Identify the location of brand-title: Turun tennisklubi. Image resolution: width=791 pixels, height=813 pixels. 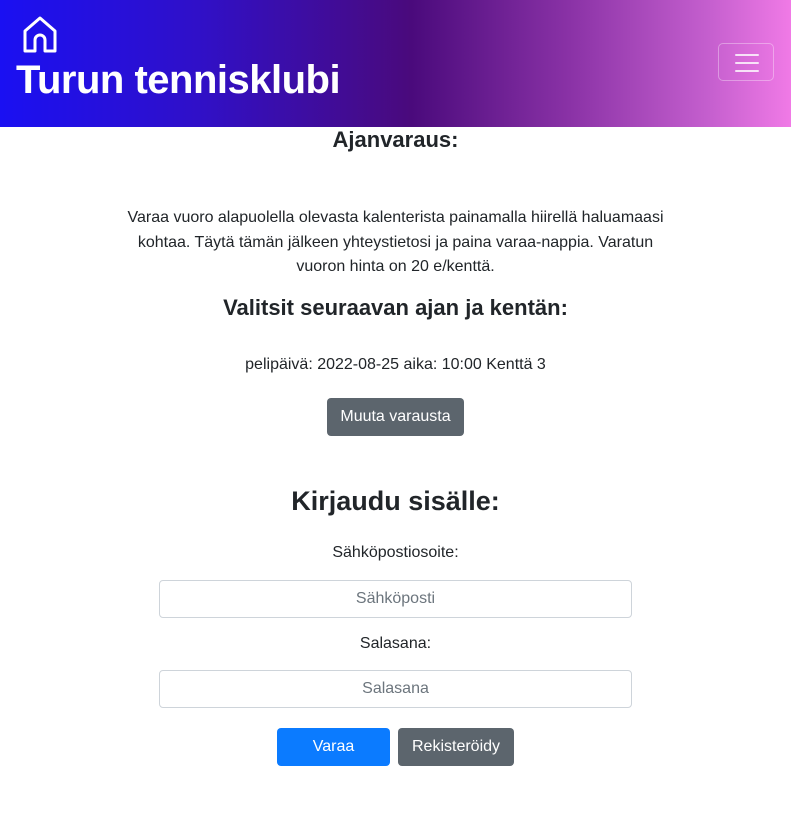
(178, 80).